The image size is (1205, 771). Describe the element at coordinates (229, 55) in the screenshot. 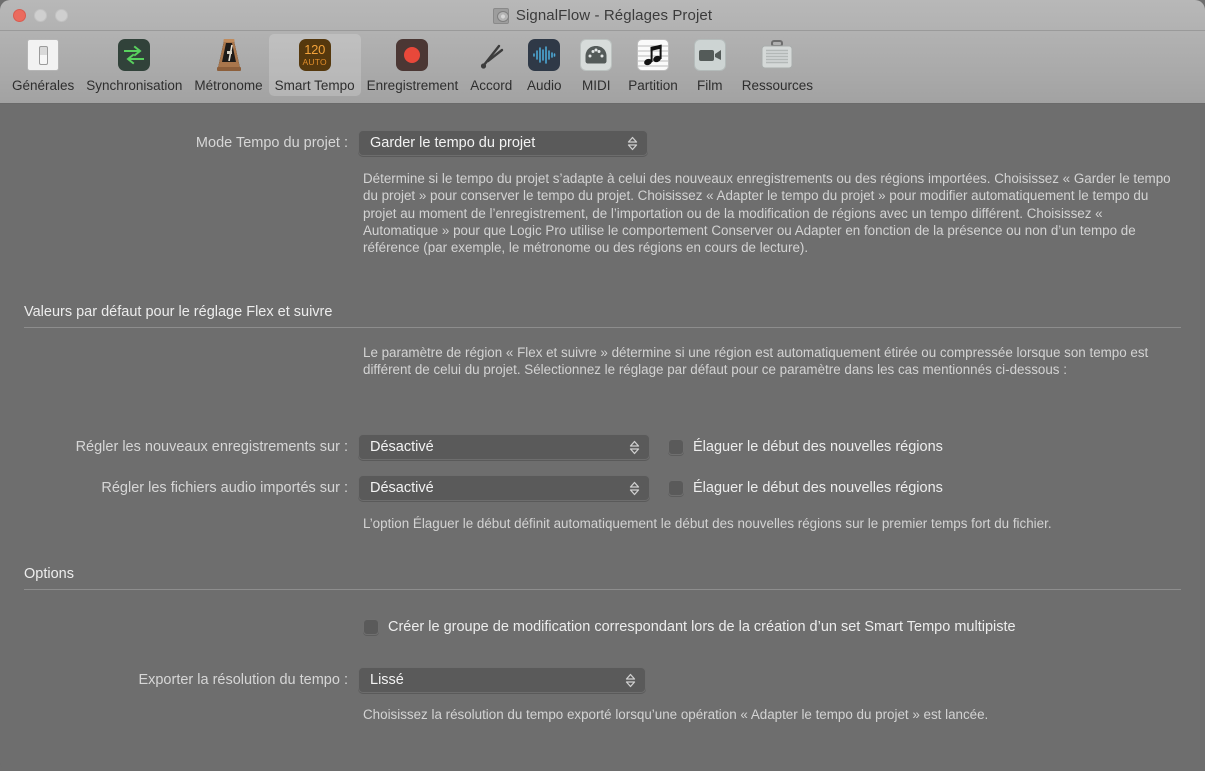

I see `metronome-icon` at that location.